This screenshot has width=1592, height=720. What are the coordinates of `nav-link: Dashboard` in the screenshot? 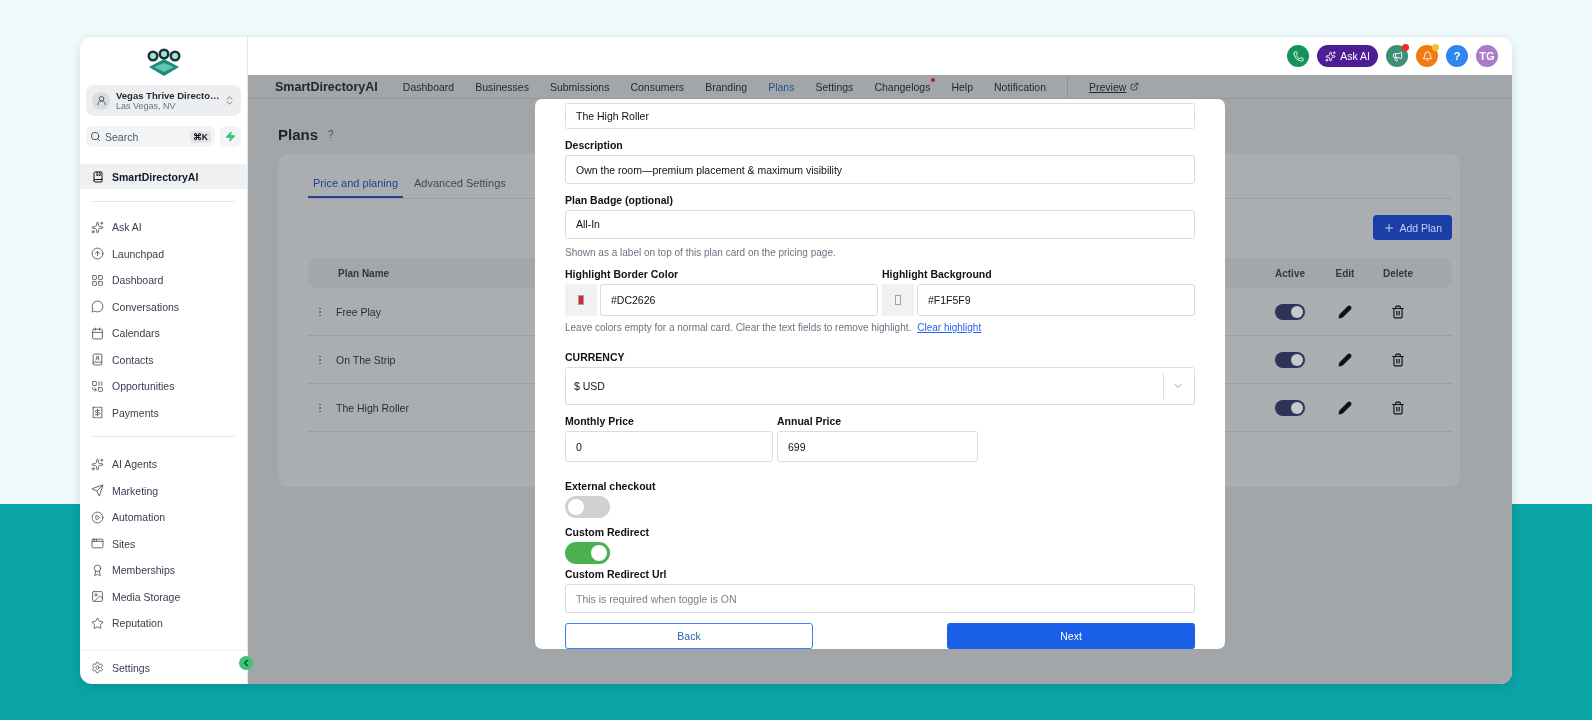 It's located at (428, 86).